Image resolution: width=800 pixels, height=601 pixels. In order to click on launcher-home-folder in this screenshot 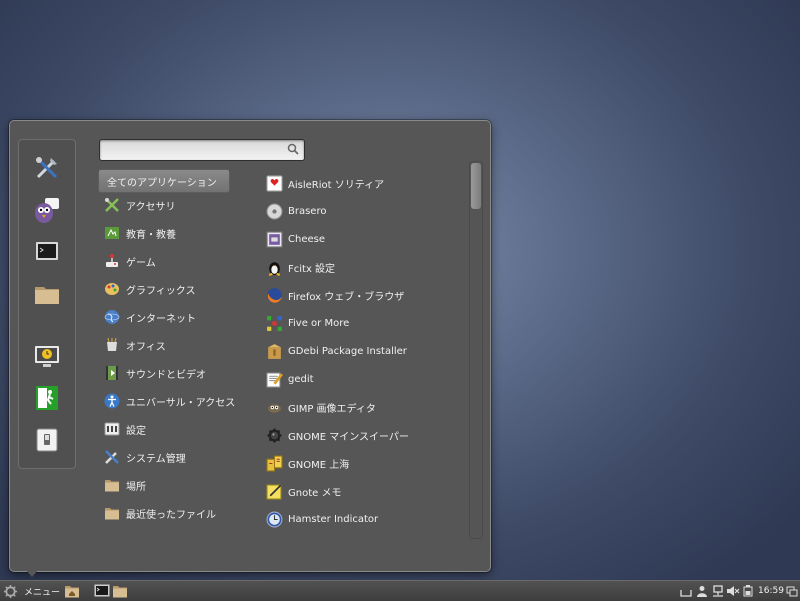, I will do `click(72, 591)`.